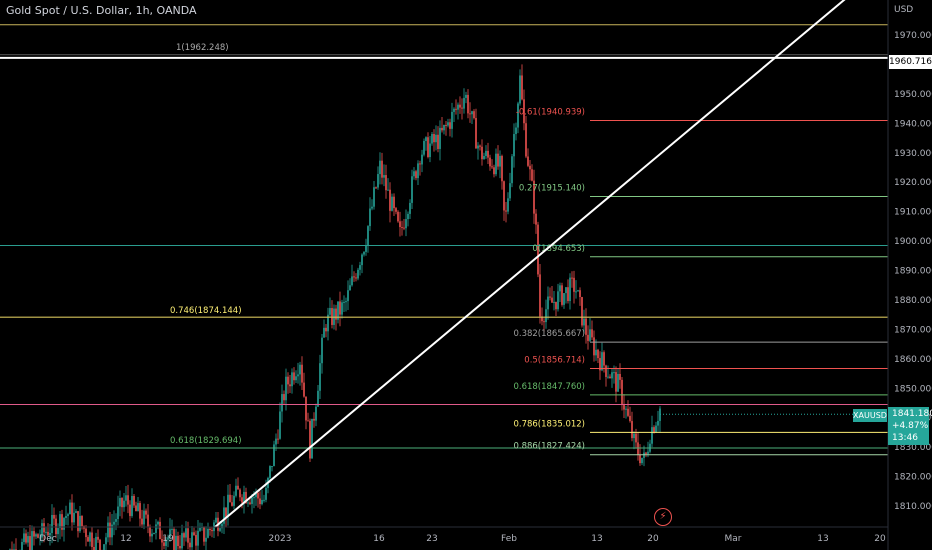 This screenshot has width=932, height=550. What do you see at coordinates (663, 517) in the screenshot?
I see `lightning-icon: ⚡` at bounding box center [663, 517].